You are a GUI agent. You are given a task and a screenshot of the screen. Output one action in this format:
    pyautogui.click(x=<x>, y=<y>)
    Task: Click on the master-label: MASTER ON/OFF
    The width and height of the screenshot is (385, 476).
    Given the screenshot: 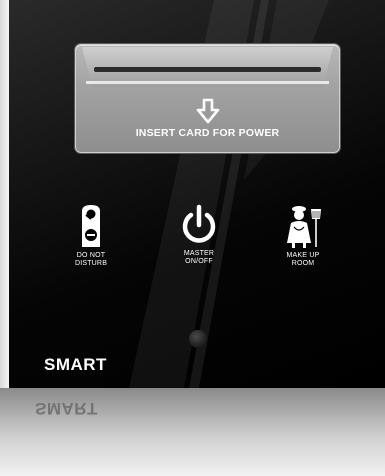 What is the action you would take?
    pyautogui.click(x=199, y=258)
    